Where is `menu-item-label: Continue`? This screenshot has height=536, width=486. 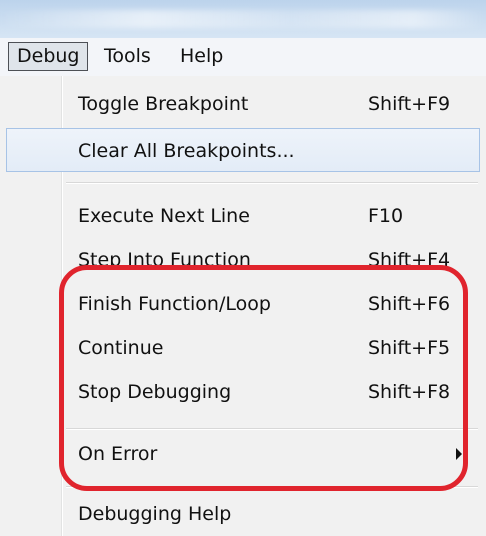 menu-item-label: Continue is located at coordinates (121, 348).